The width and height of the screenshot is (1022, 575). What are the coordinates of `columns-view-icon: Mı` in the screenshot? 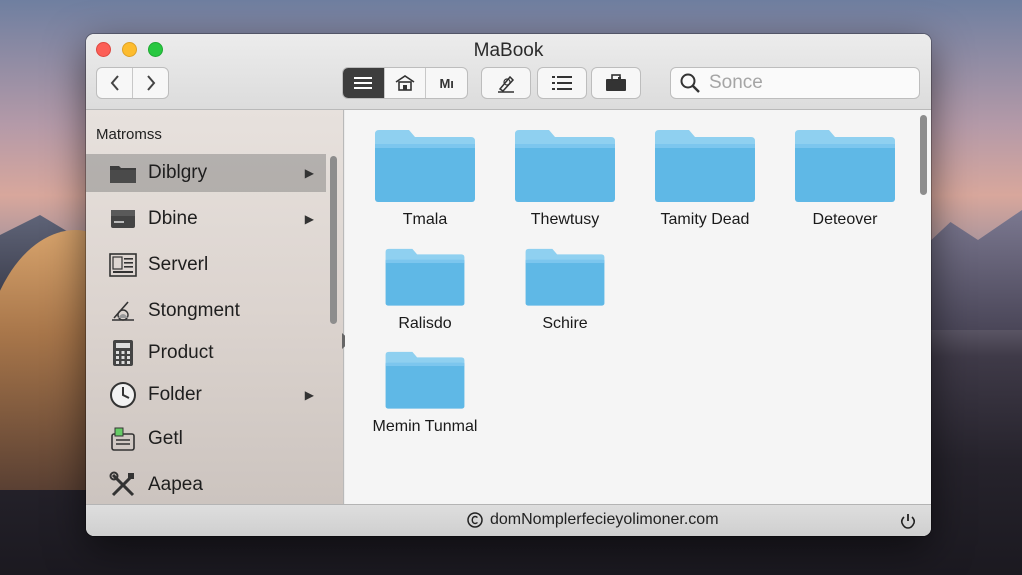 It's located at (446, 83).